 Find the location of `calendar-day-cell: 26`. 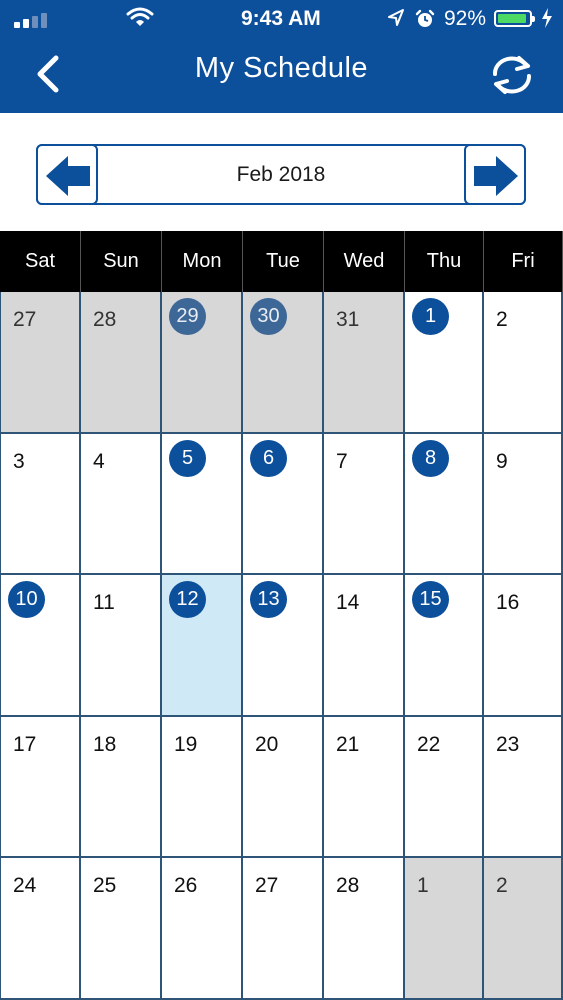

calendar-day-cell: 26 is located at coordinates (202, 929).